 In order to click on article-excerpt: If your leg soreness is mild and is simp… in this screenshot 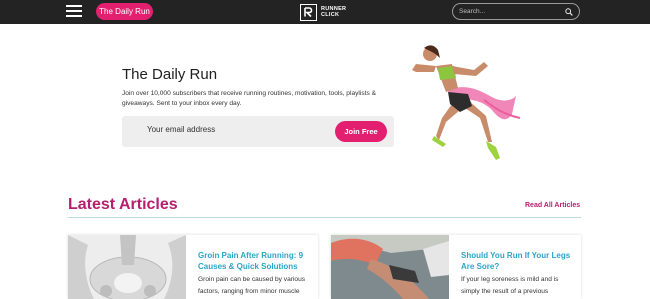, I will do `click(510, 285)`.